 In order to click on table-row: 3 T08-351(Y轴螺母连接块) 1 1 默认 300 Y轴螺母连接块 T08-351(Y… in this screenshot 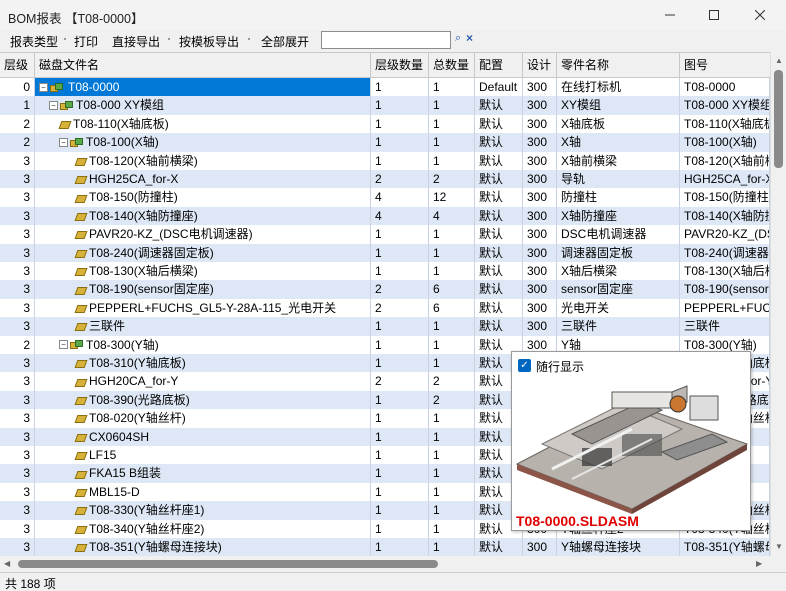, I will do `click(385, 547)`.